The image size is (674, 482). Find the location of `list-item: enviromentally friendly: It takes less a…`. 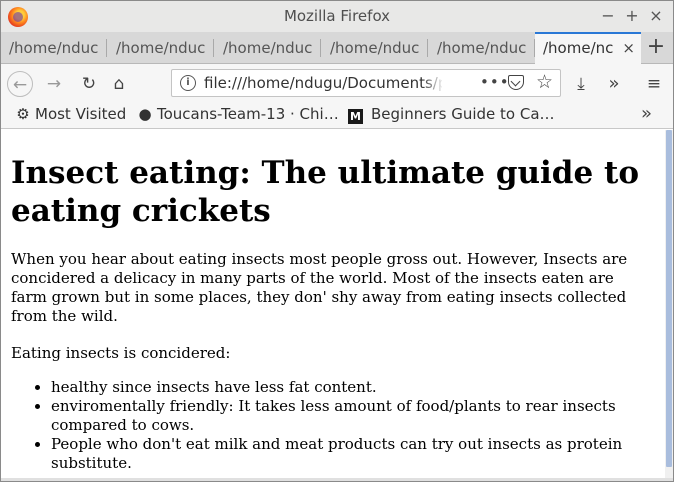

list-item: enviromentally friendly: It takes less a… is located at coordinates (351, 416).